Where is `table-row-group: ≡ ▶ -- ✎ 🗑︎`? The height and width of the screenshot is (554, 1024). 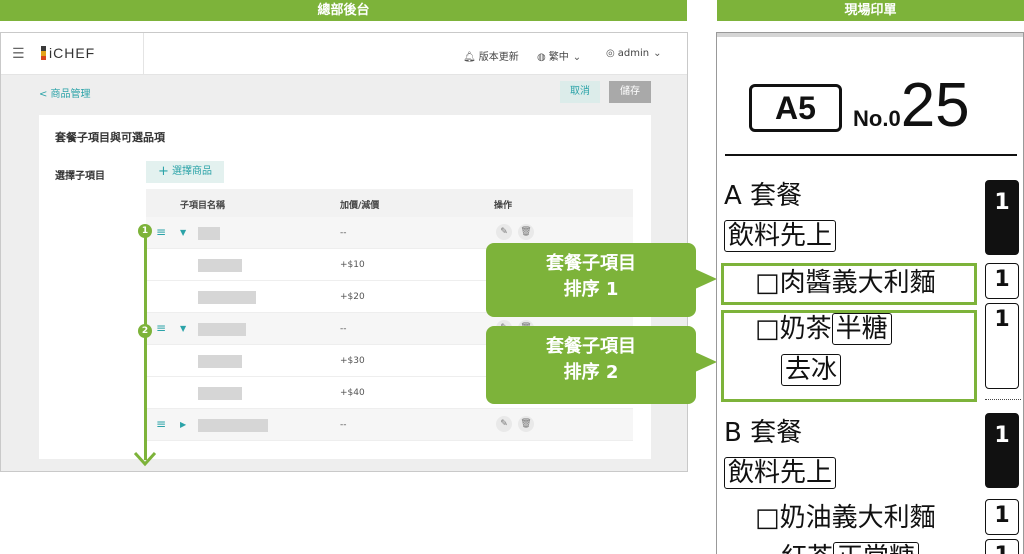
table-row-group: ≡ ▶ -- ✎ 🗑︎ is located at coordinates (389, 425).